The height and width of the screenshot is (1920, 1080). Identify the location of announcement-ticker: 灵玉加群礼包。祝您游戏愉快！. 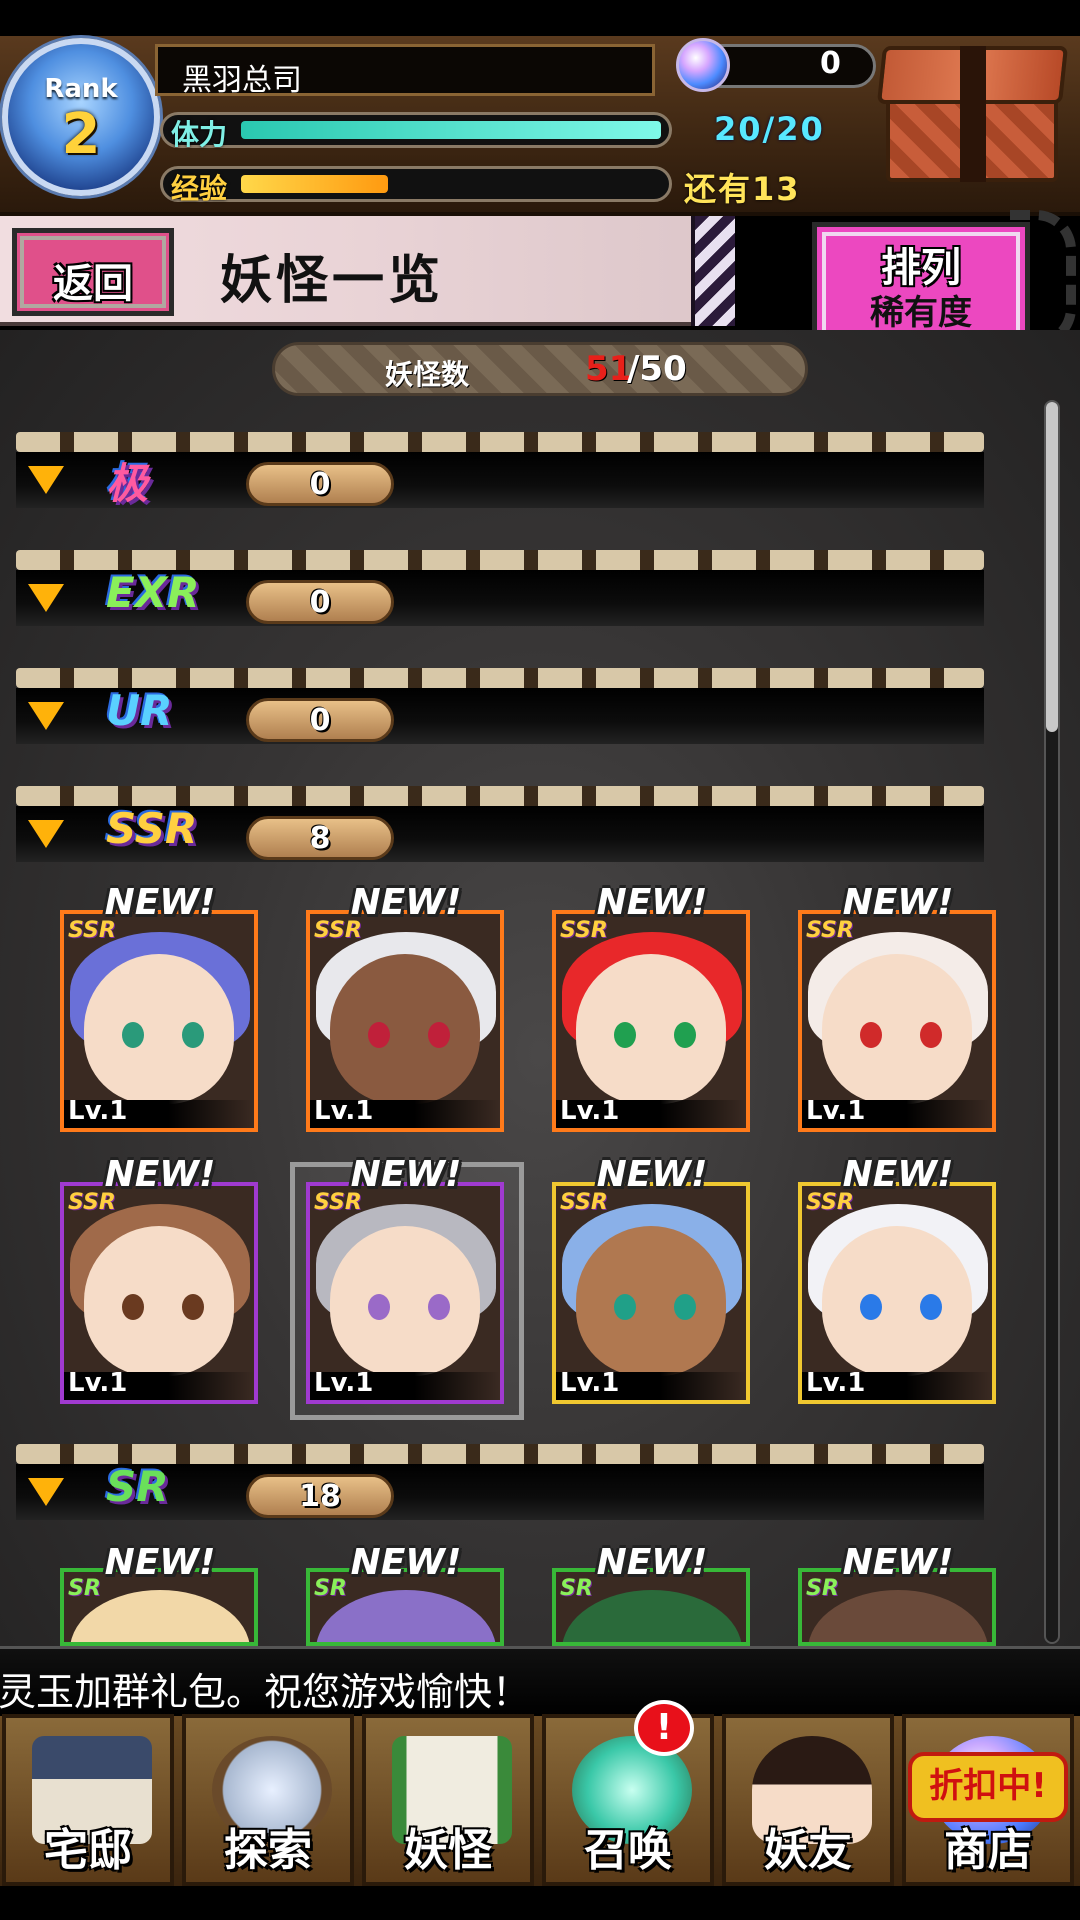
(540, 1681).